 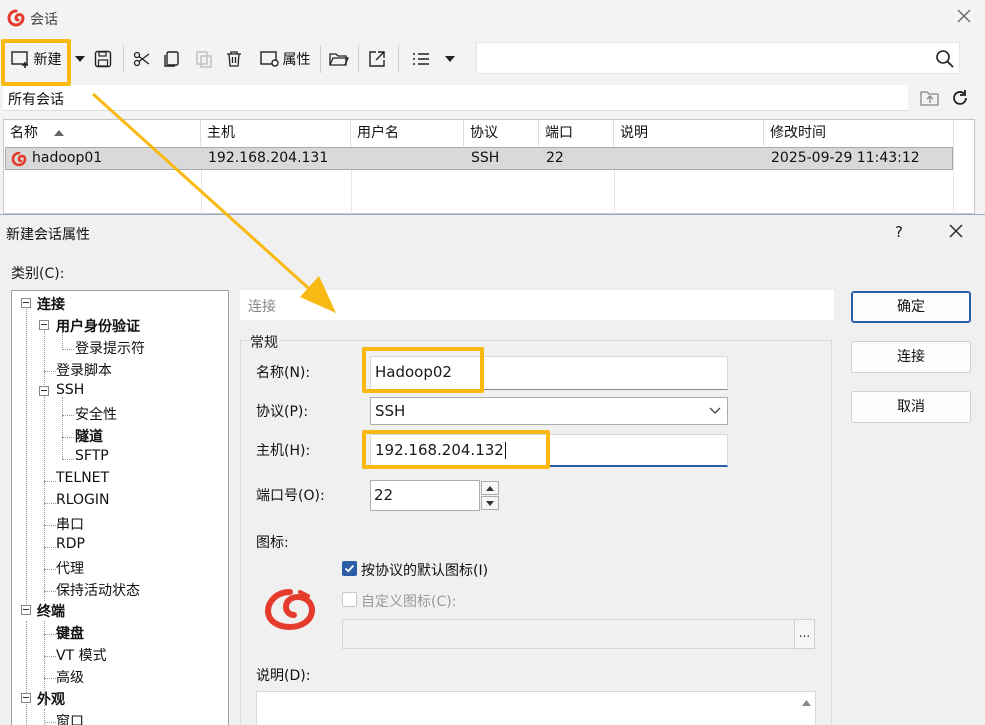 What do you see at coordinates (70, 390) in the screenshot?
I see `tree-item-ssh: SSH` at bounding box center [70, 390].